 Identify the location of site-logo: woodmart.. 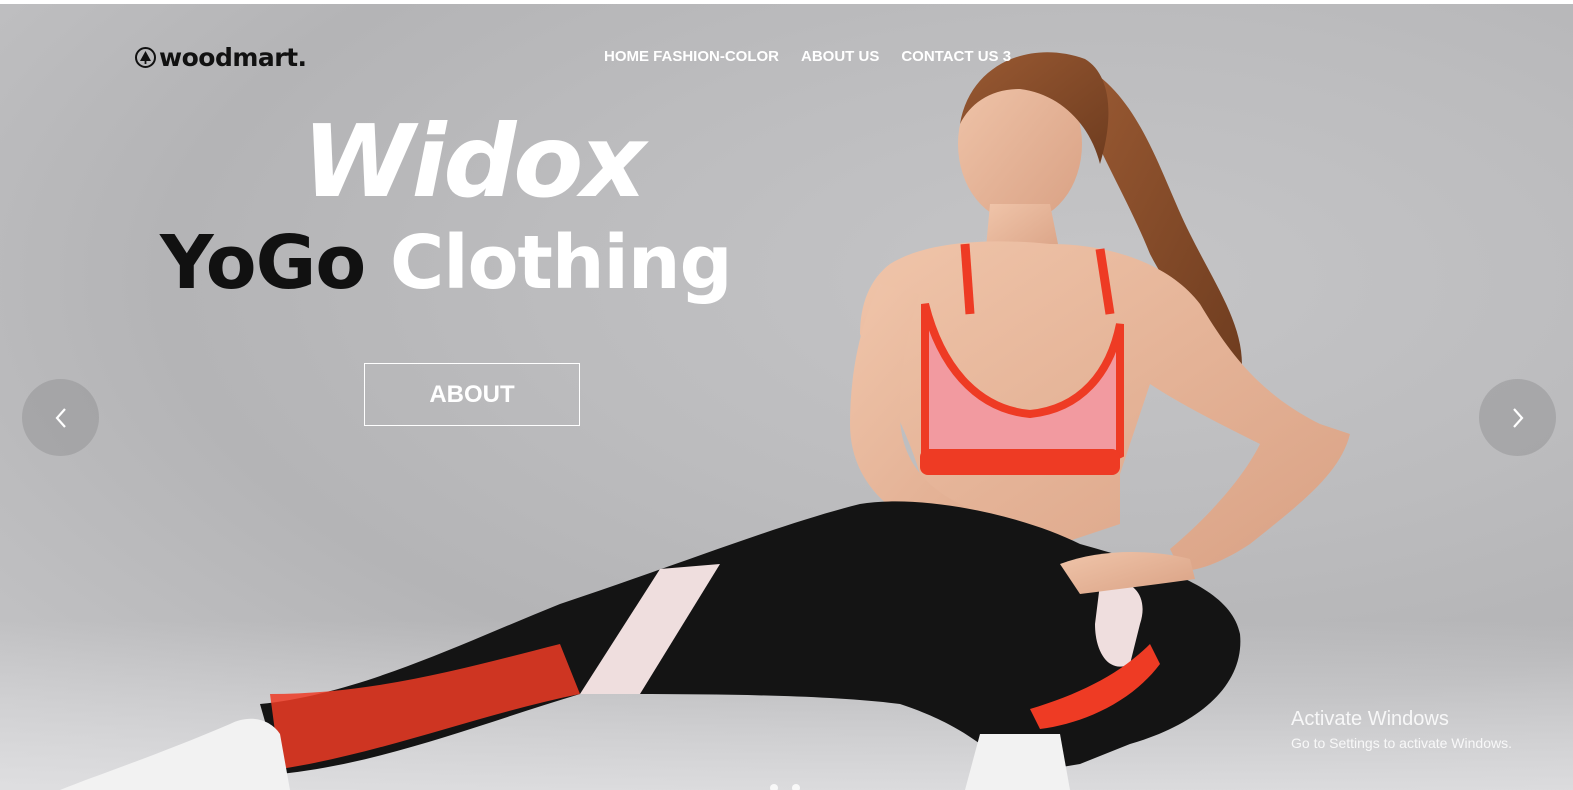
(221, 57).